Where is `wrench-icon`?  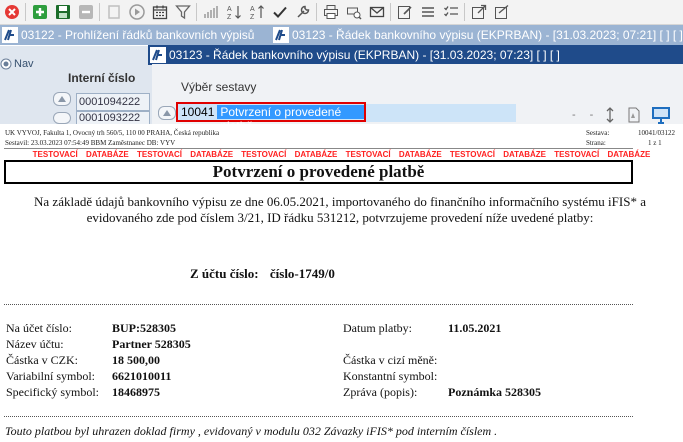
wrench-icon is located at coordinates (303, 12).